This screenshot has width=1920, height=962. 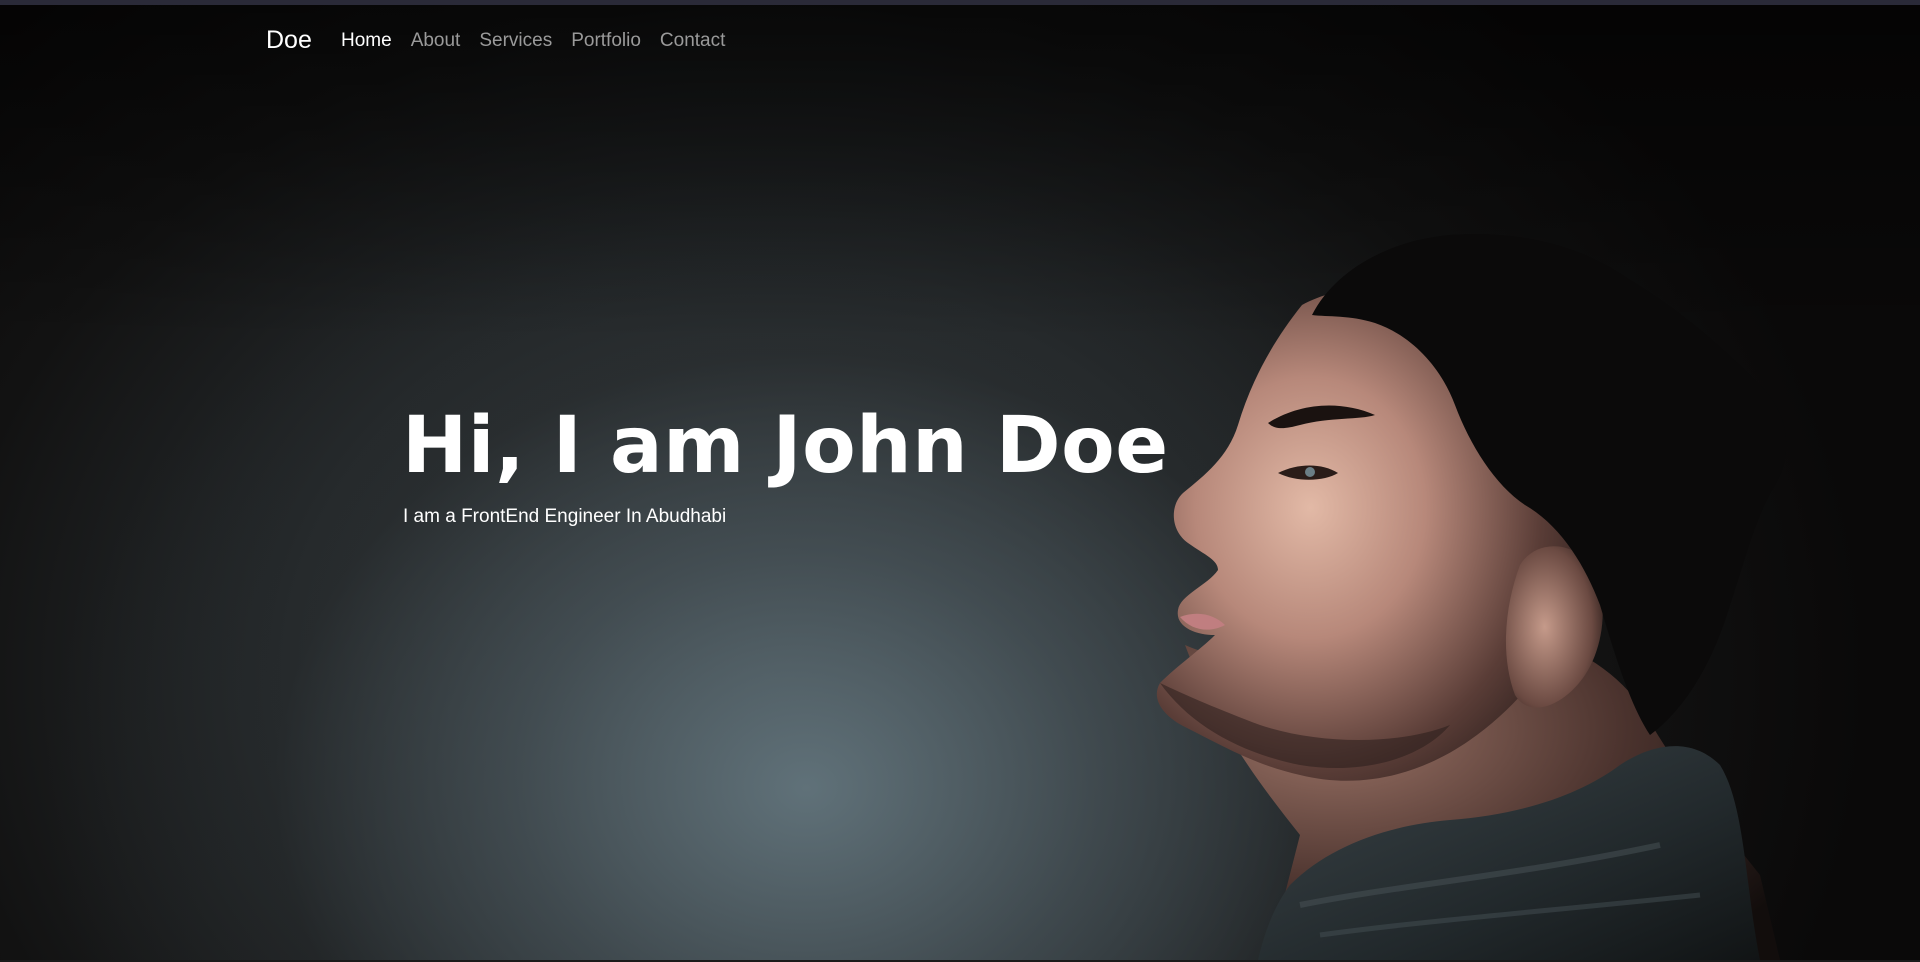 I want to click on nav-item-services: Services, so click(x=525, y=41).